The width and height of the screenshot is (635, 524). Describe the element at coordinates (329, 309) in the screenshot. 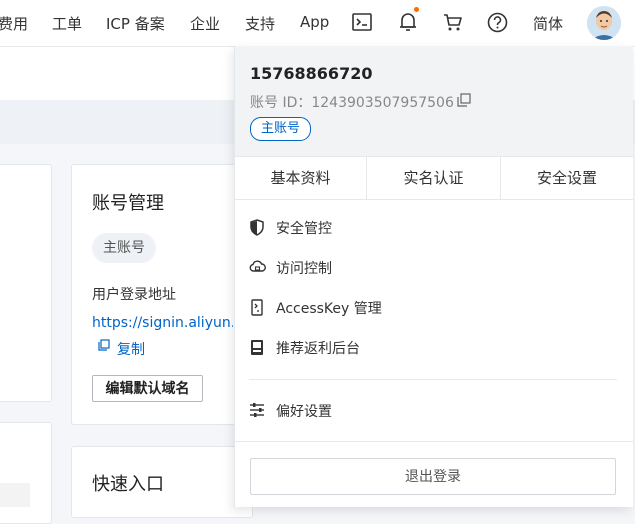

I see `menu-accesskey-label: AccessKey 管理` at that location.